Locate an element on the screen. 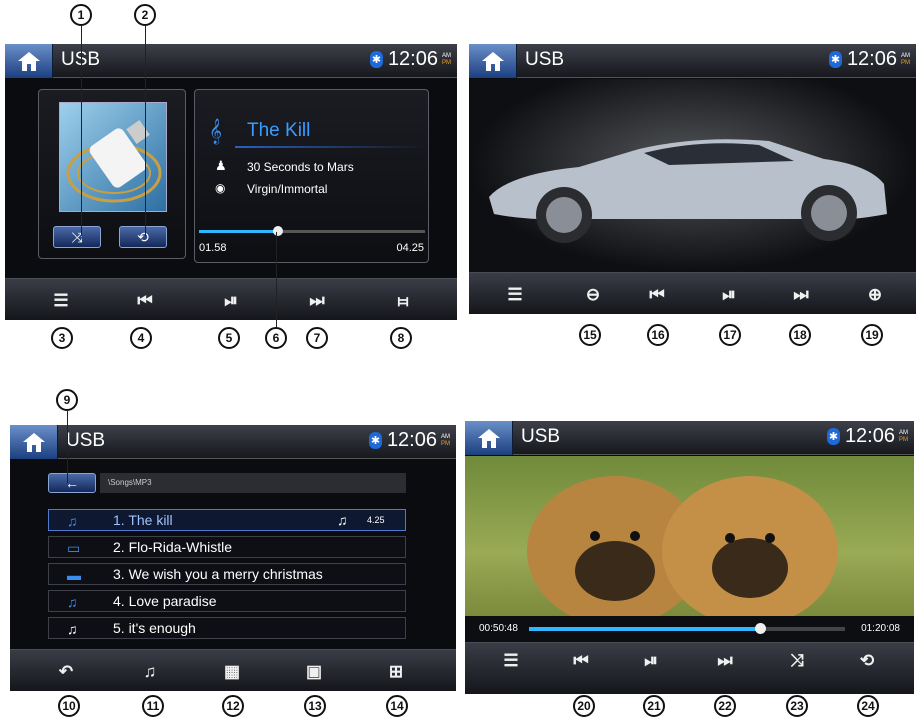  zoom-in-button: ⊕ is located at coordinates (875, 295).